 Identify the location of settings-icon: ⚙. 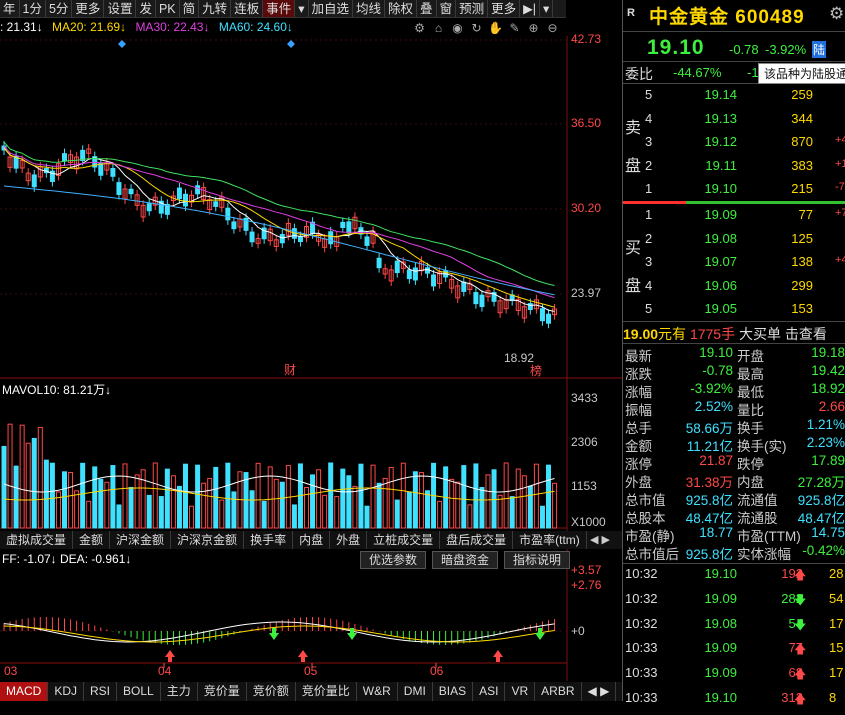
(419, 28).